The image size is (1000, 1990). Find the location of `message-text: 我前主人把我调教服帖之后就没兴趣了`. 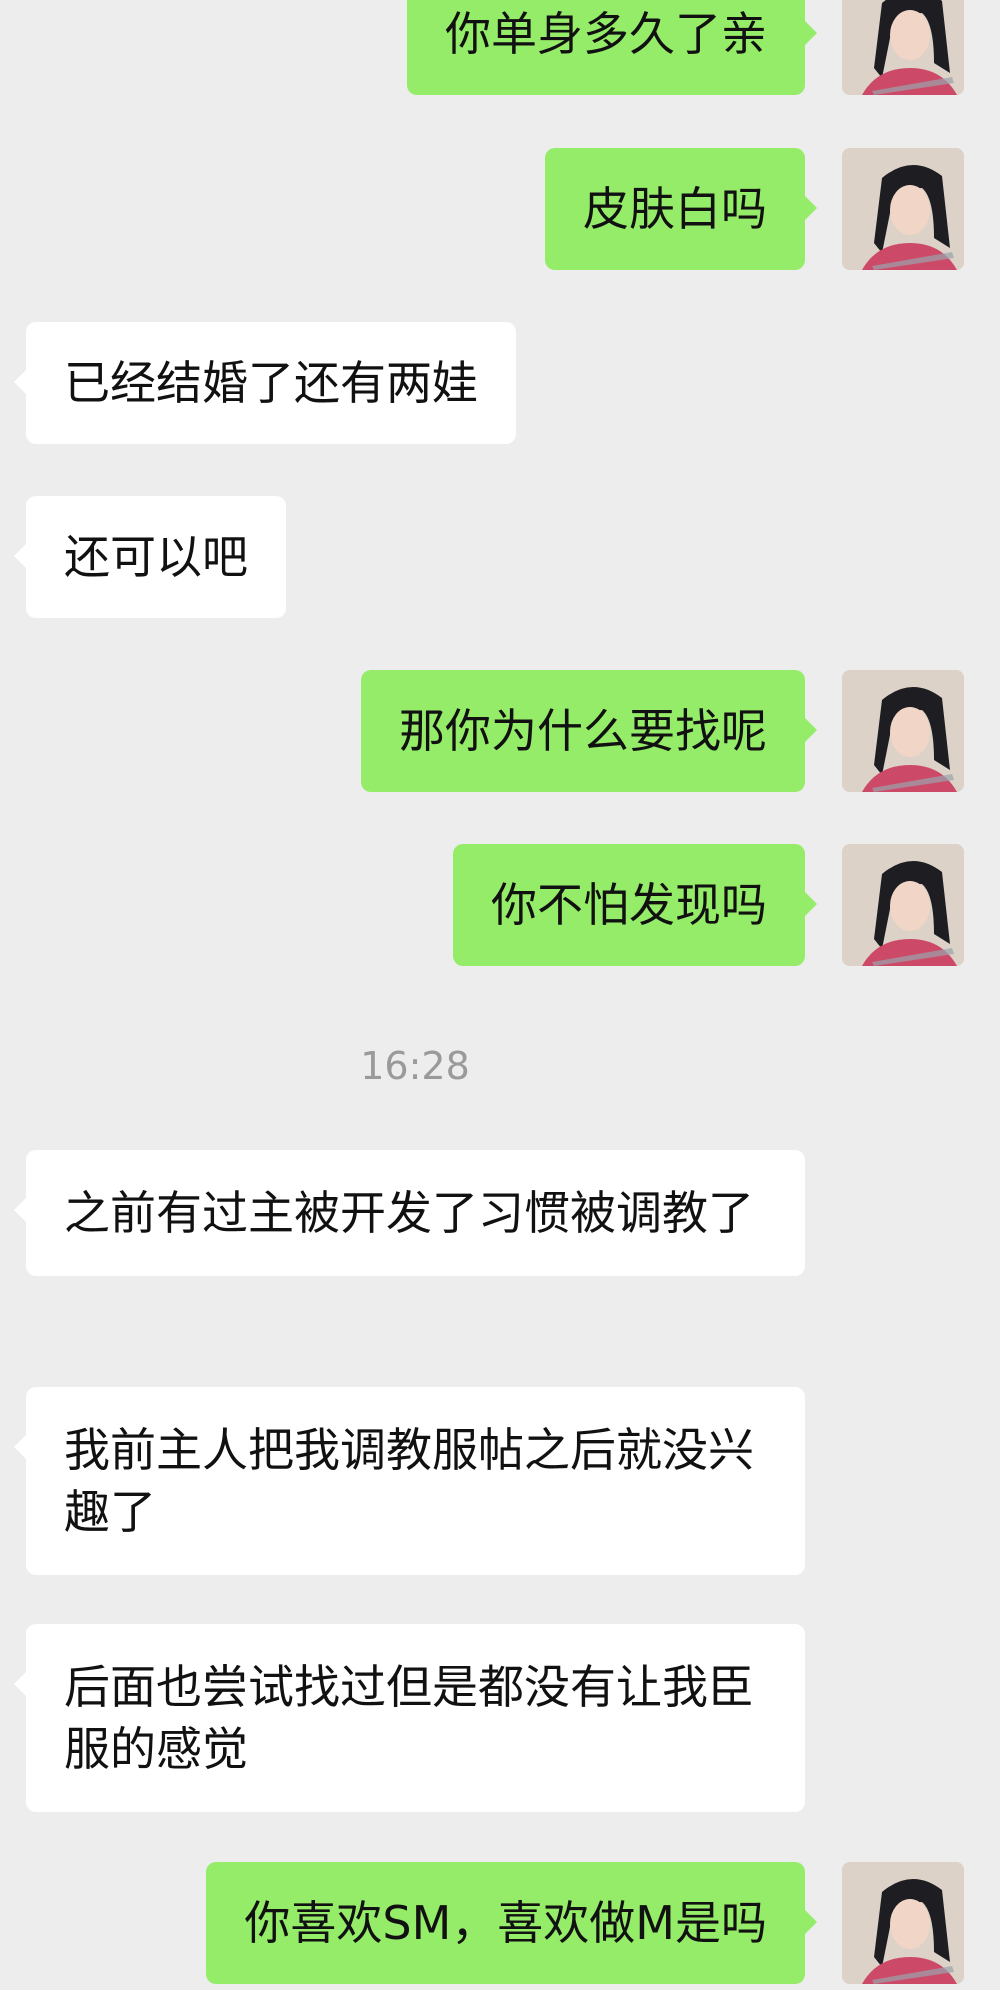

message-text: 我前主人把我调教服帖之后就没兴趣了 is located at coordinates (409, 1481).